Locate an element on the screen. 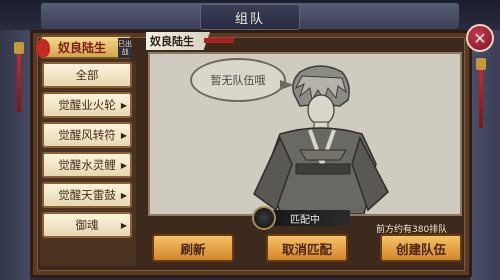  page-title: 组队 is located at coordinates (249, 19).